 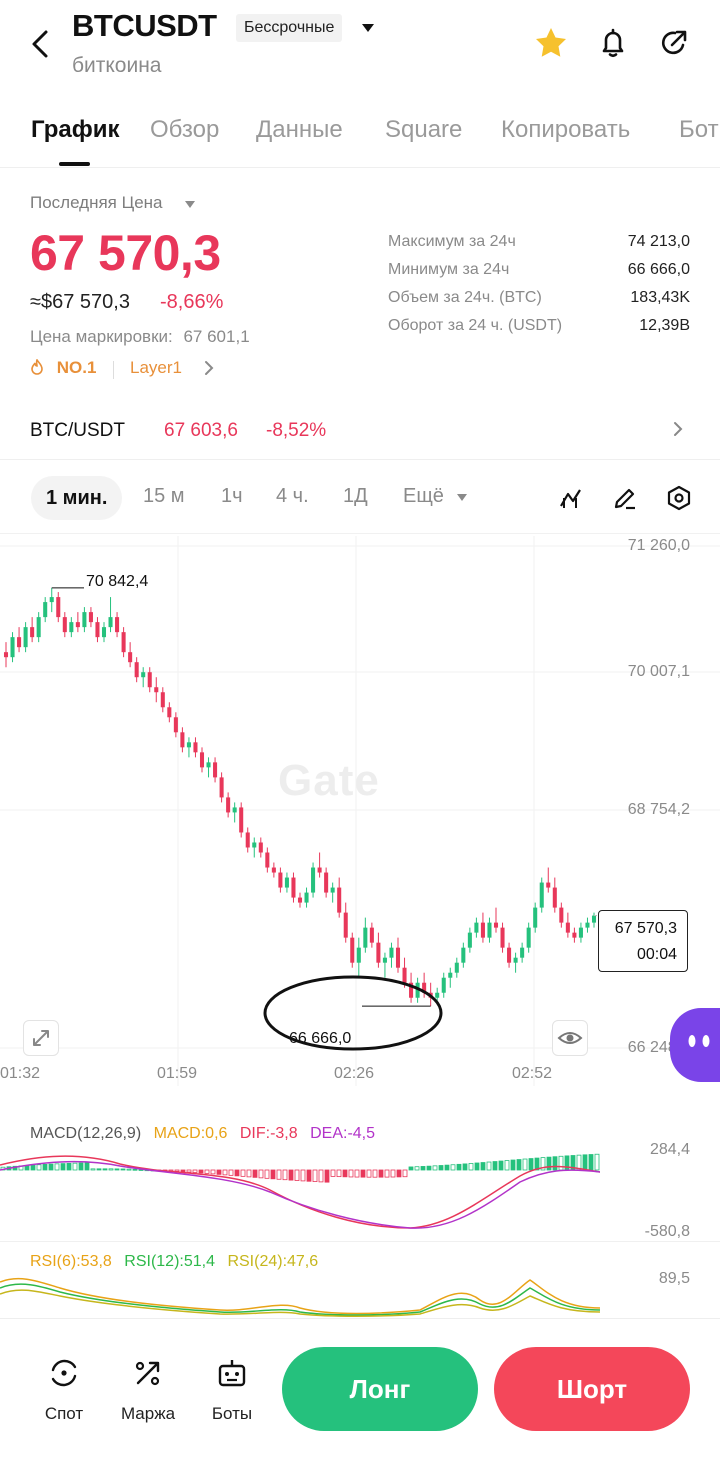 What do you see at coordinates (117, 581) in the screenshot?
I see `high-price-marker: 70 842,4` at bounding box center [117, 581].